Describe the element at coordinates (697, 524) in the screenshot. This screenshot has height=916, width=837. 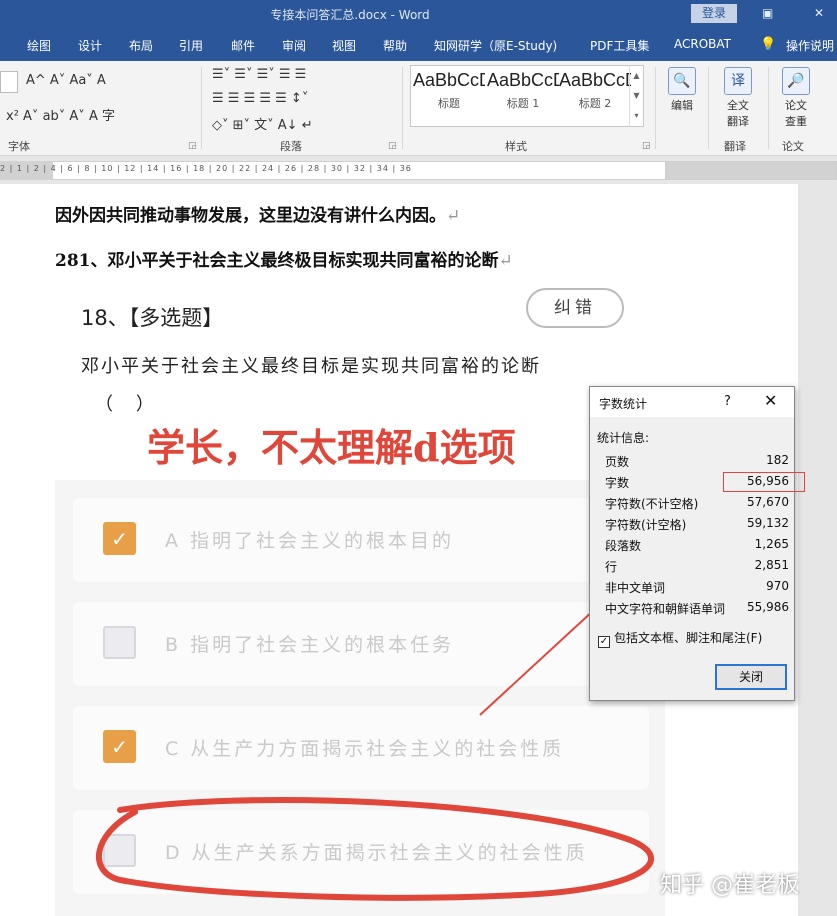
I see `stat-row: 字符数(计空格) 59,132` at that location.